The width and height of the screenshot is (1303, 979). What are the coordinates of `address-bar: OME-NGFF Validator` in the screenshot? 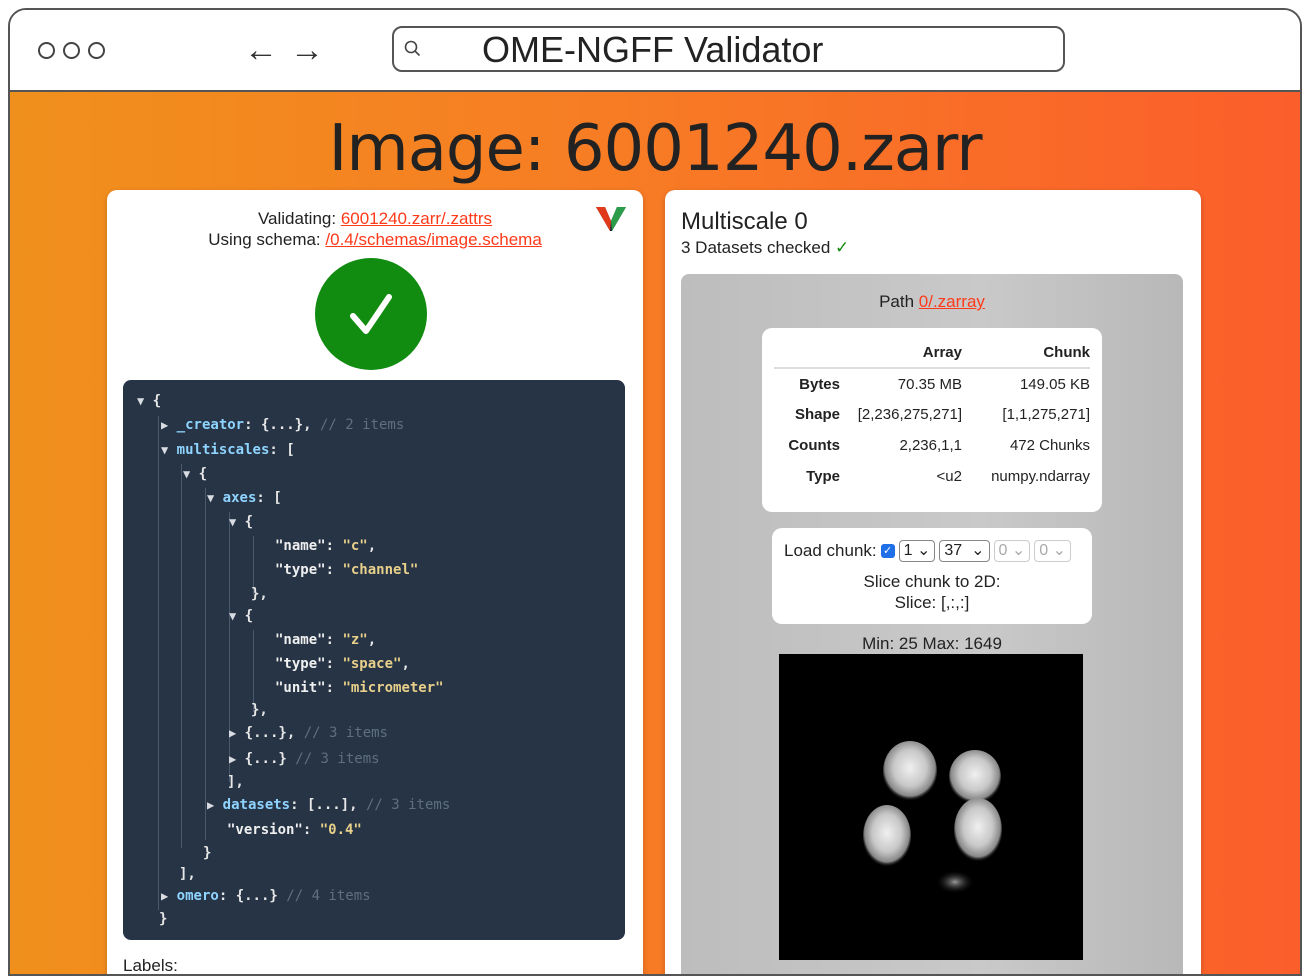 It's located at (728, 49).